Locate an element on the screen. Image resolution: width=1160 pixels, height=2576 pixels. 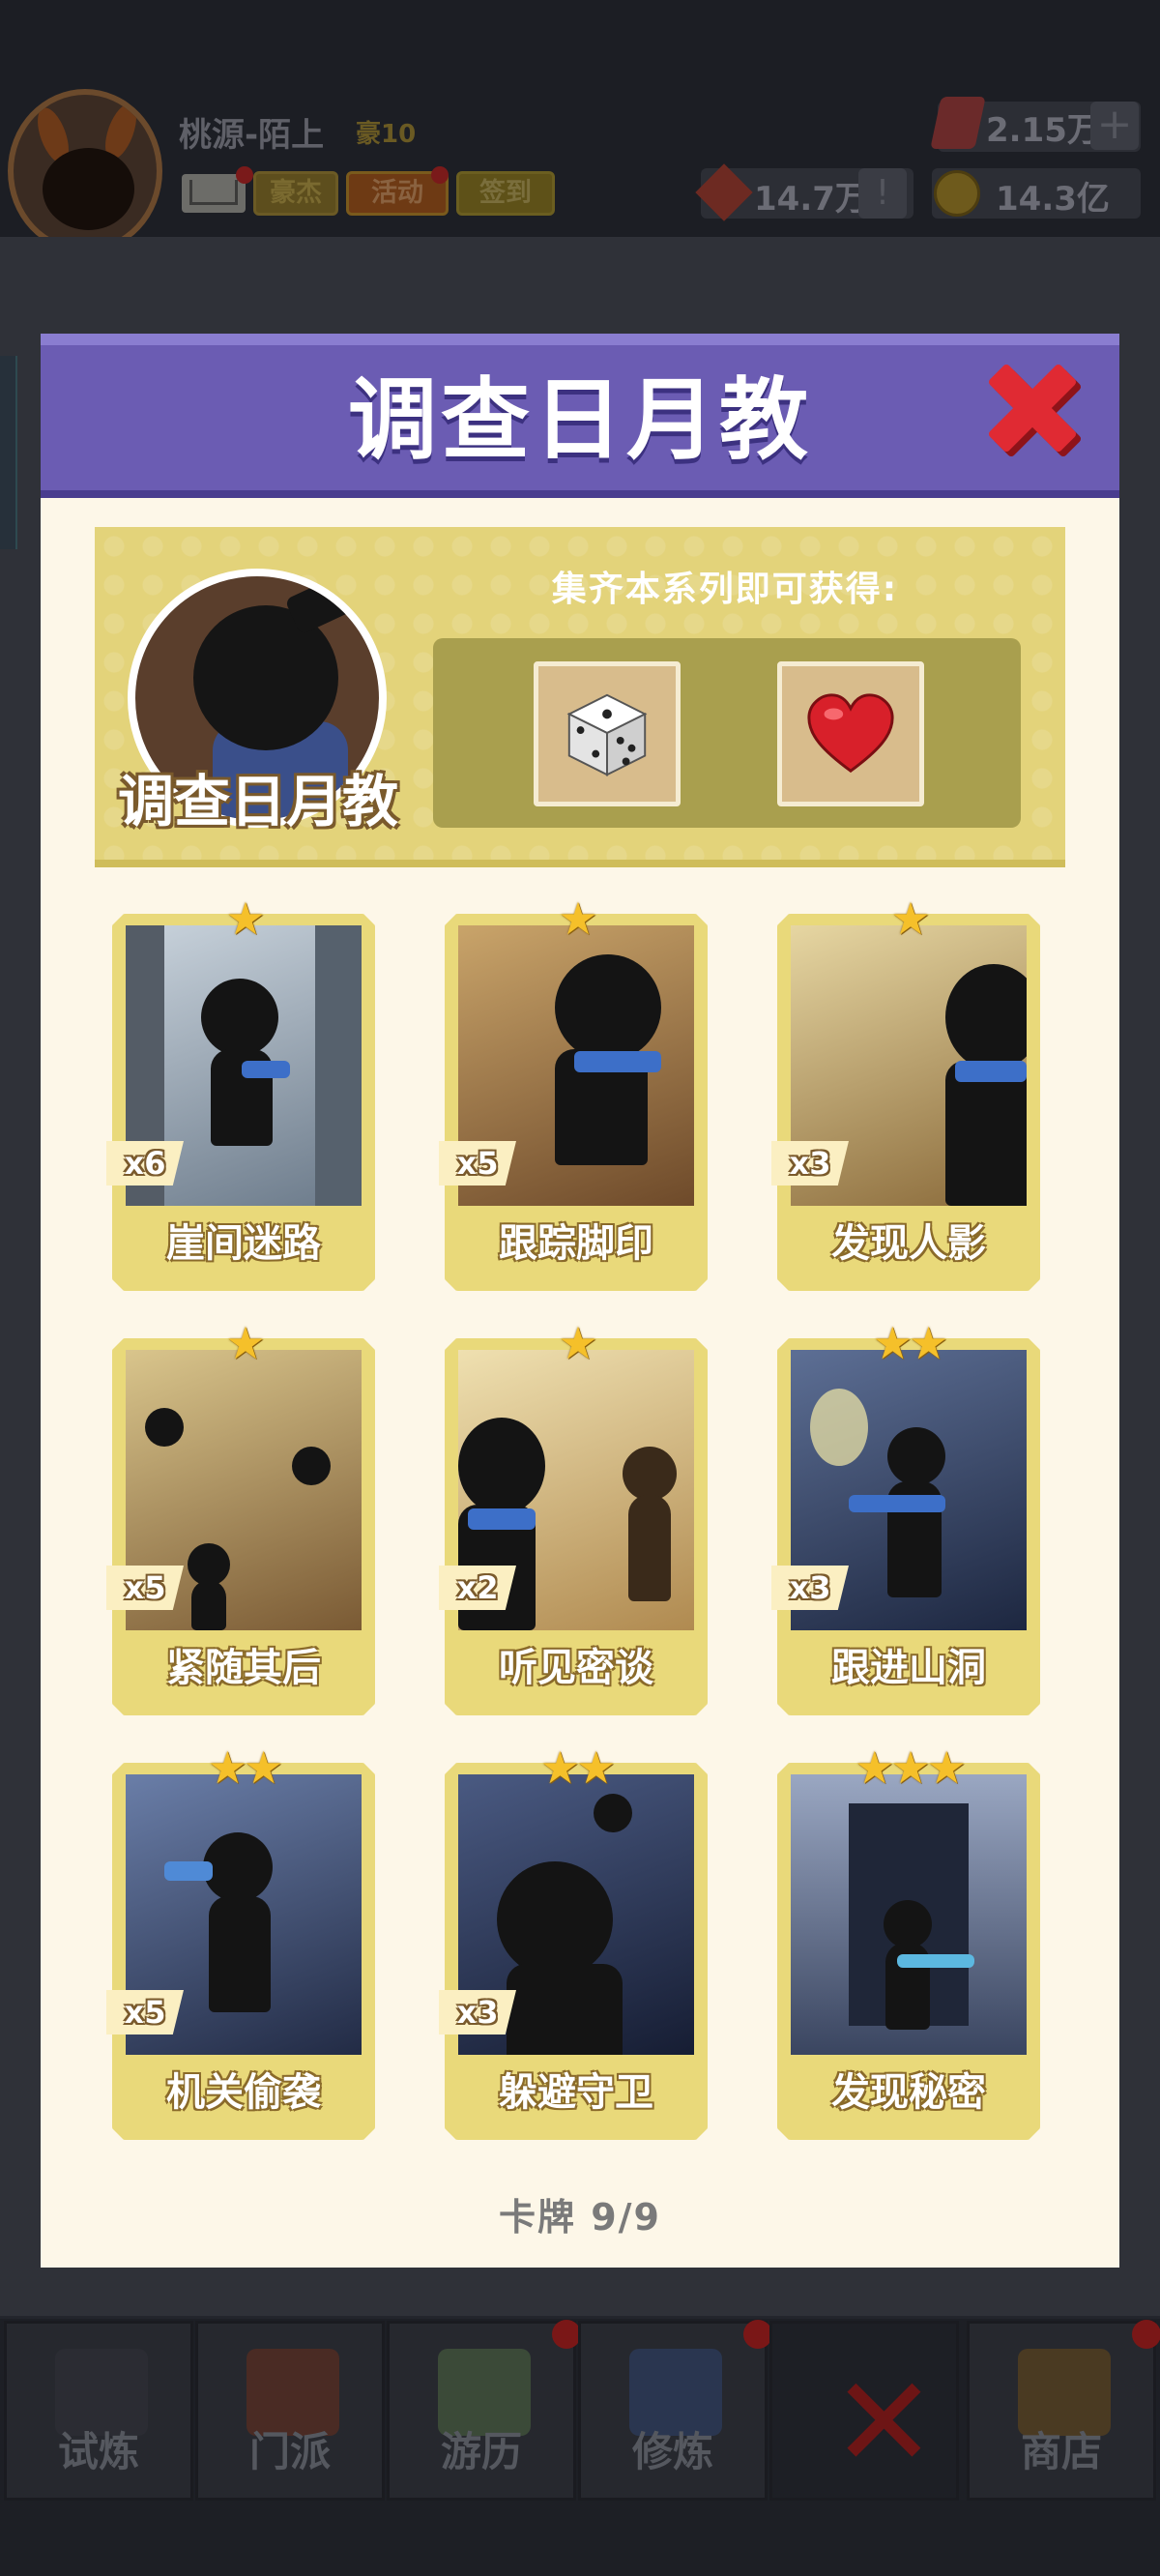
card-label: 机关偷袭 is located at coordinates (243, 2092).